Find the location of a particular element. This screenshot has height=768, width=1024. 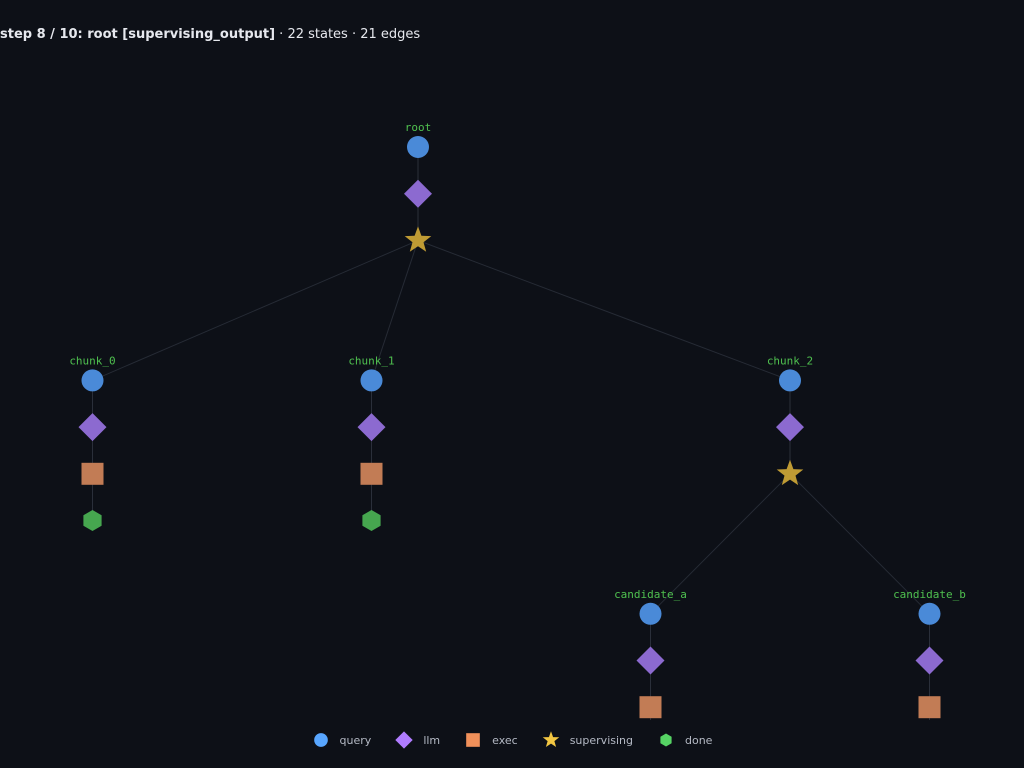

root-llm-node is located at coordinates (418, 193).